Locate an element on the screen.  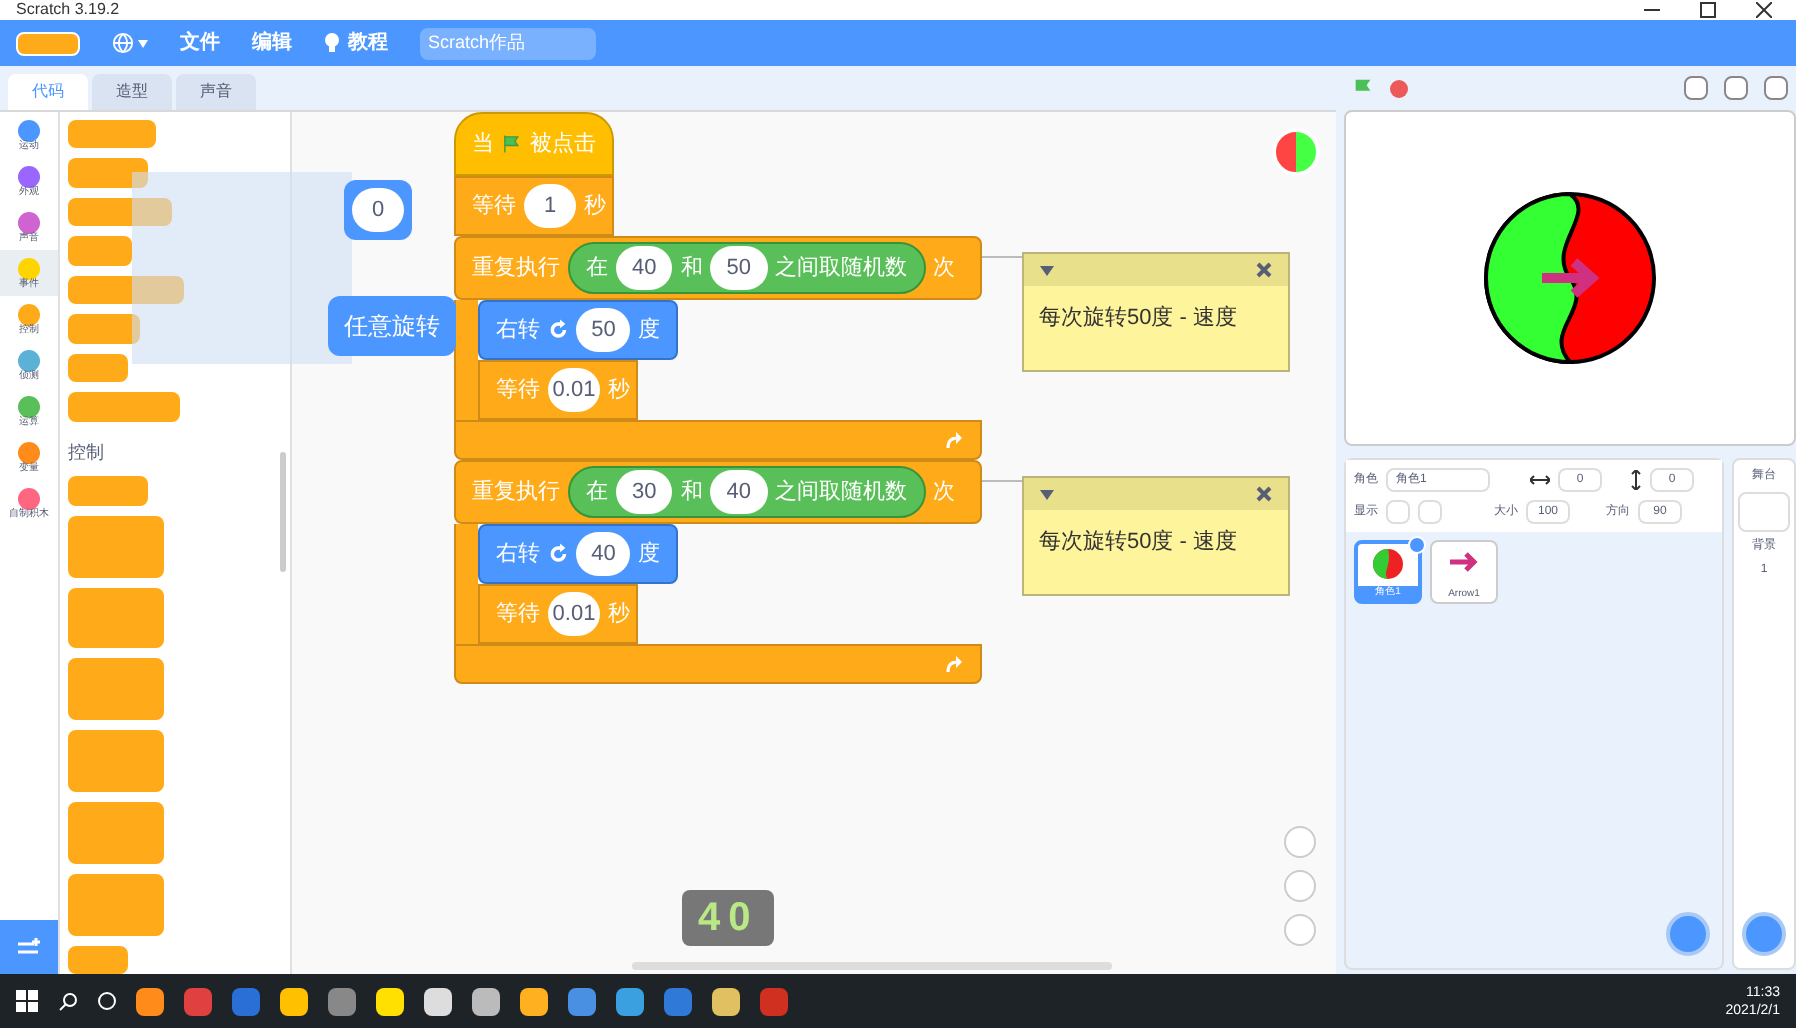
random-number-block: 在 40 和 50 之间取随机数 is located at coordinates (746, 268).